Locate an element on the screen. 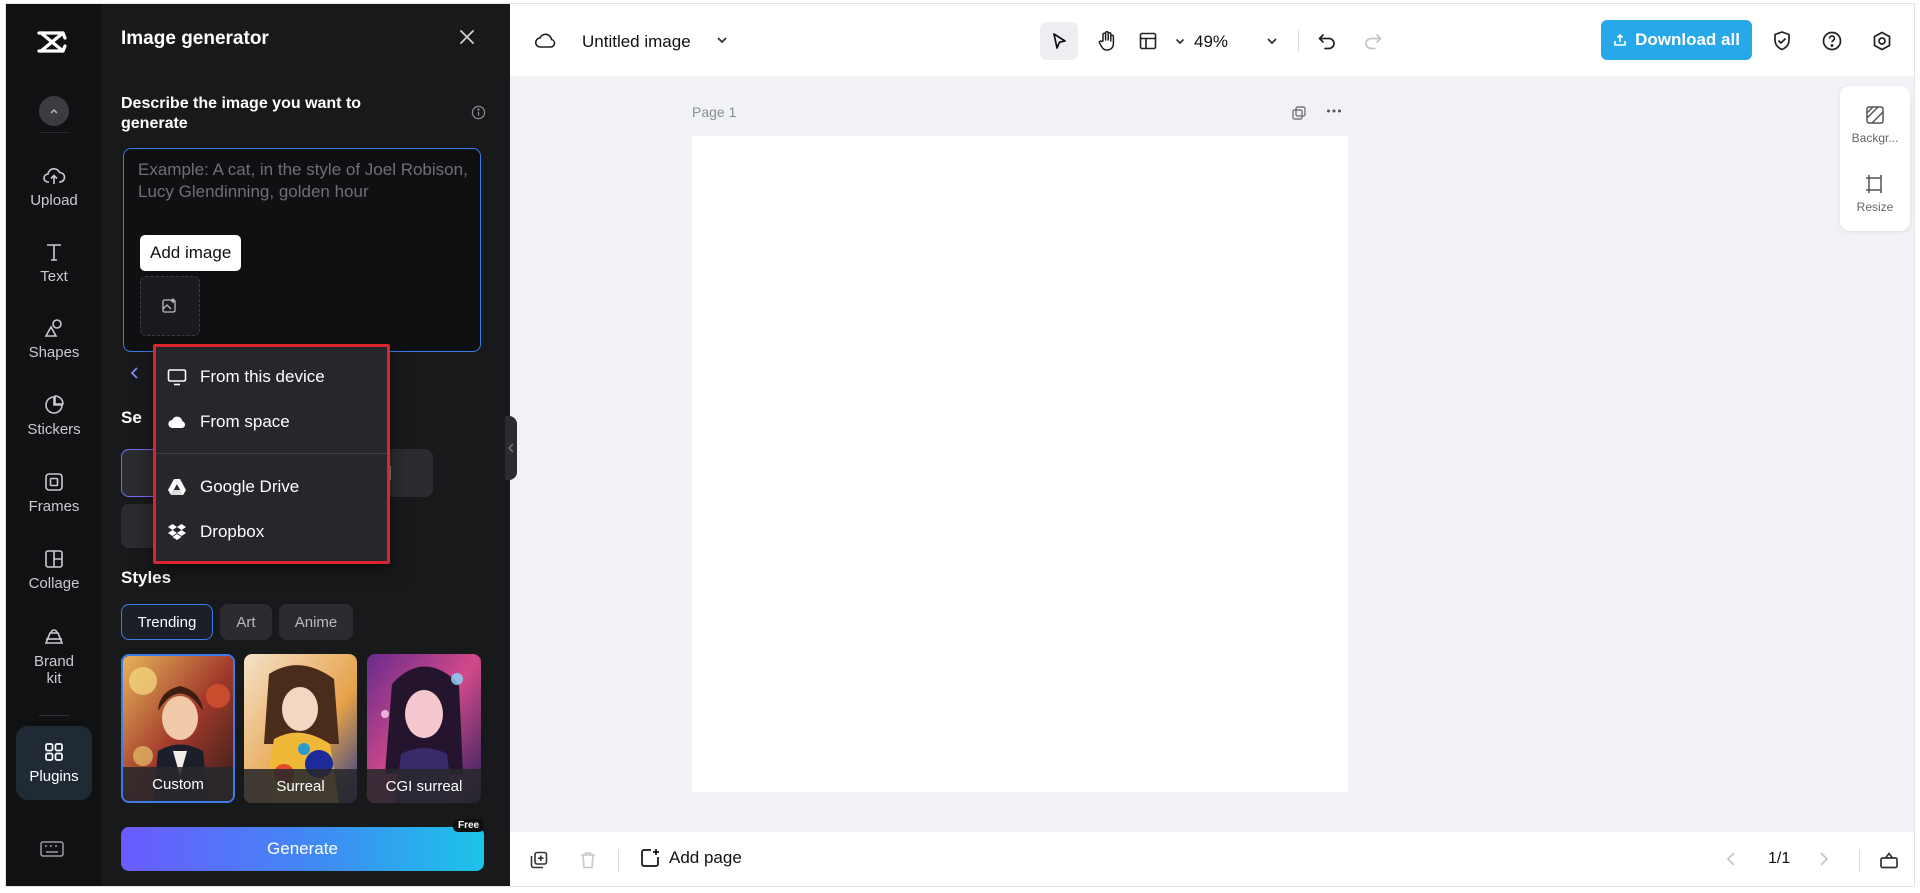 This screenshot has height=893, width=1920. style-card-label: Custom is located at coordinates (178, 784).